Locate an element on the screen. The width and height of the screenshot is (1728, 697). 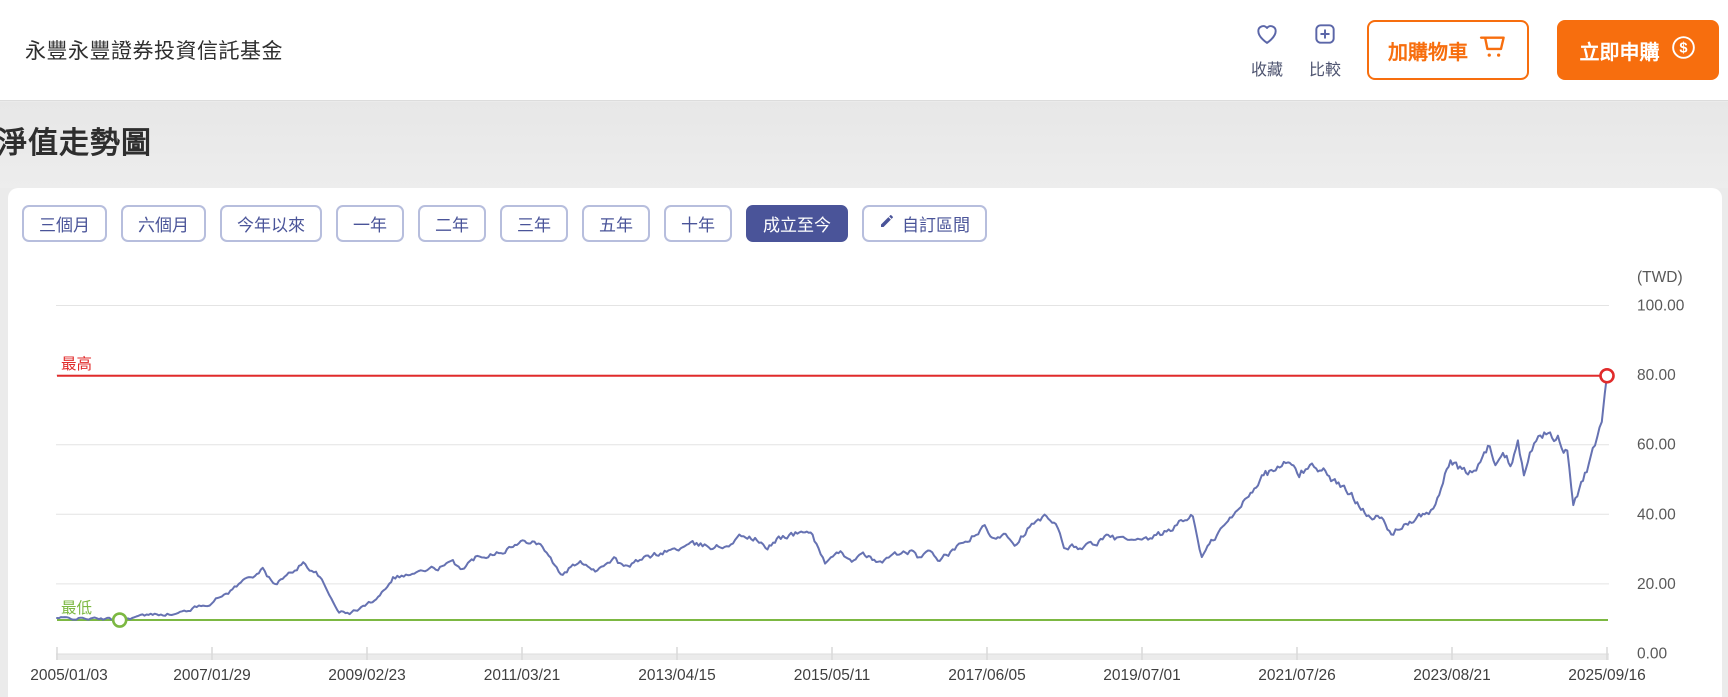
compare-label: 比較 is located at coordinates (1324, 70).